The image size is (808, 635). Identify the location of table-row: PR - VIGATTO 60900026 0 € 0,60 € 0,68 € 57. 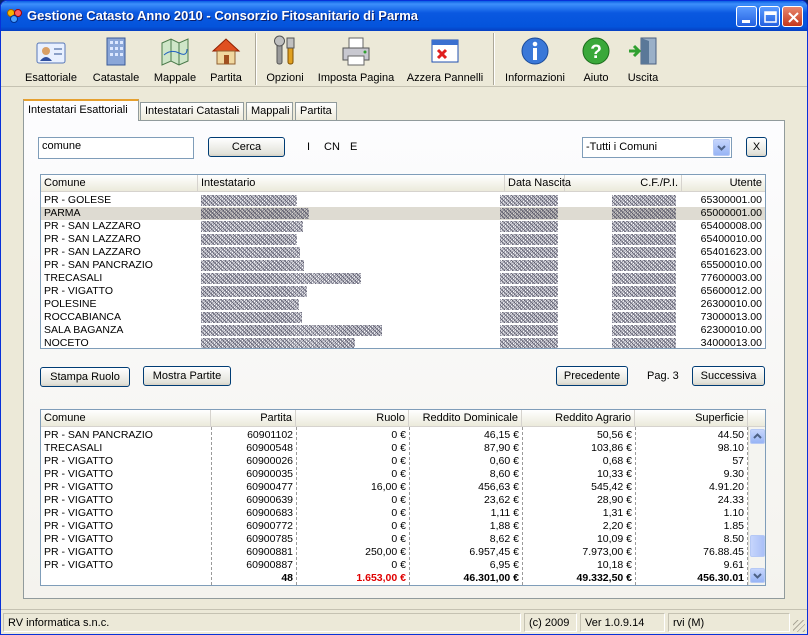
(394, 461).